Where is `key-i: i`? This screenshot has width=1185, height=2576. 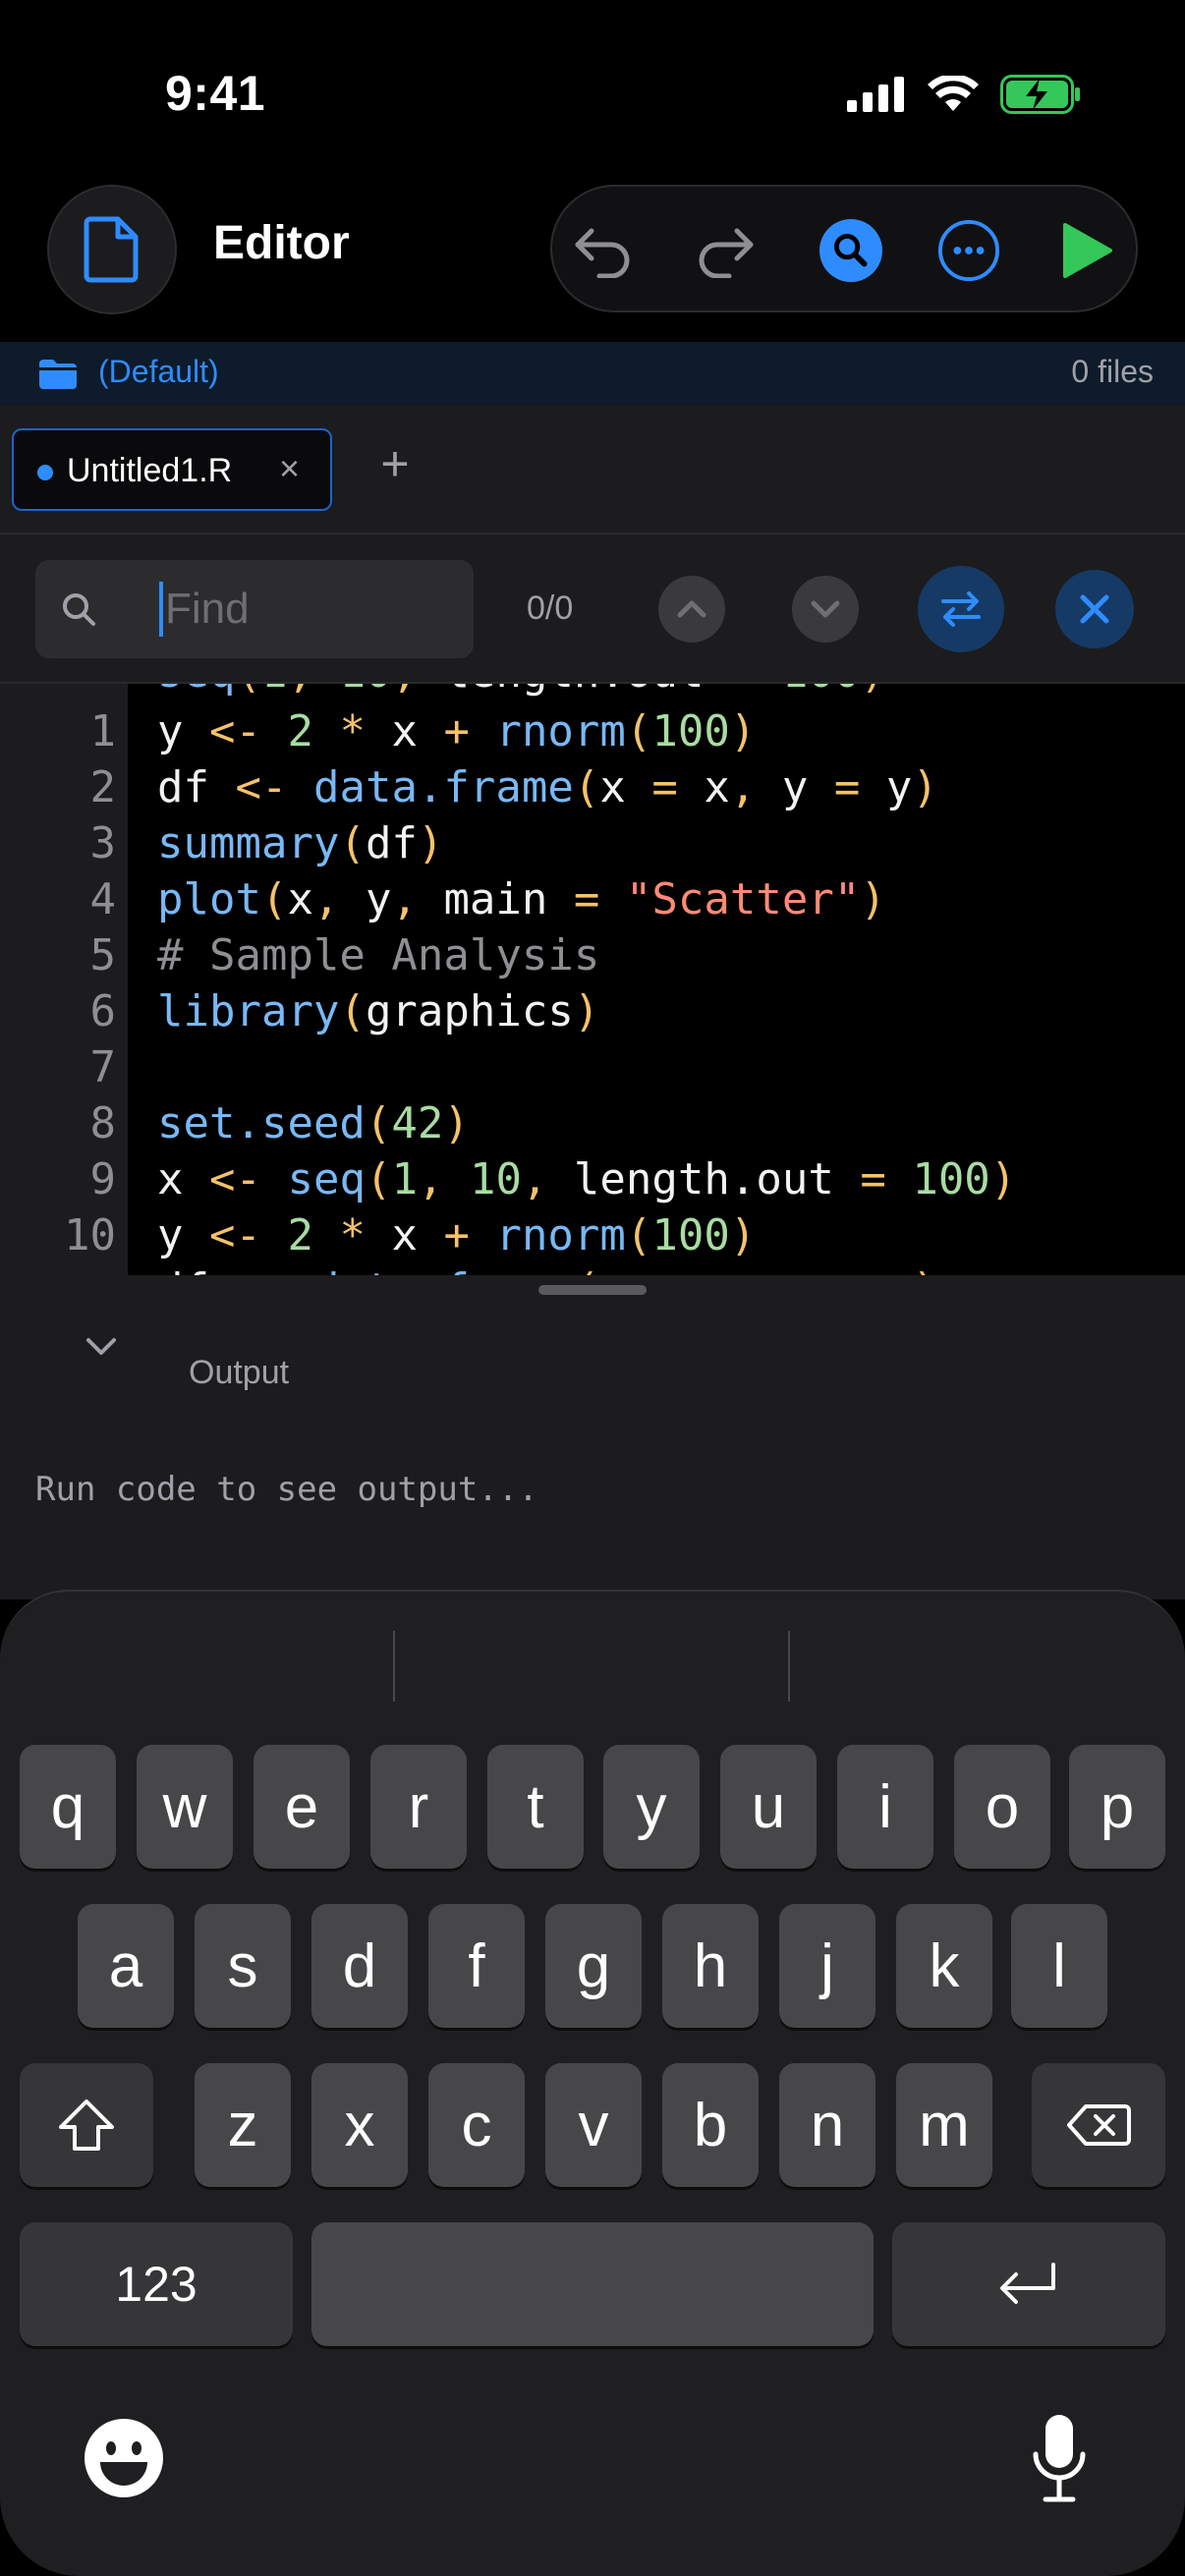
key-i: i is located at coordinates (885, 1807).